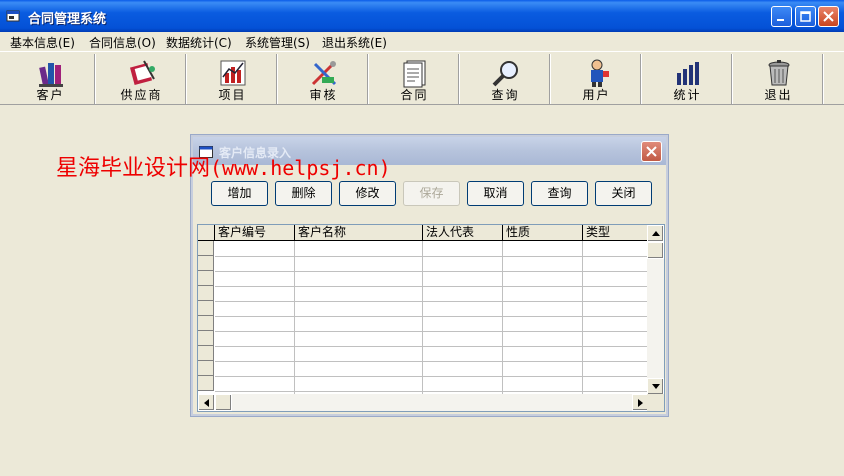  Describe the element at coordinates (505, 95) in the screenshot. I see `toolbar-label: 查询` at that location.